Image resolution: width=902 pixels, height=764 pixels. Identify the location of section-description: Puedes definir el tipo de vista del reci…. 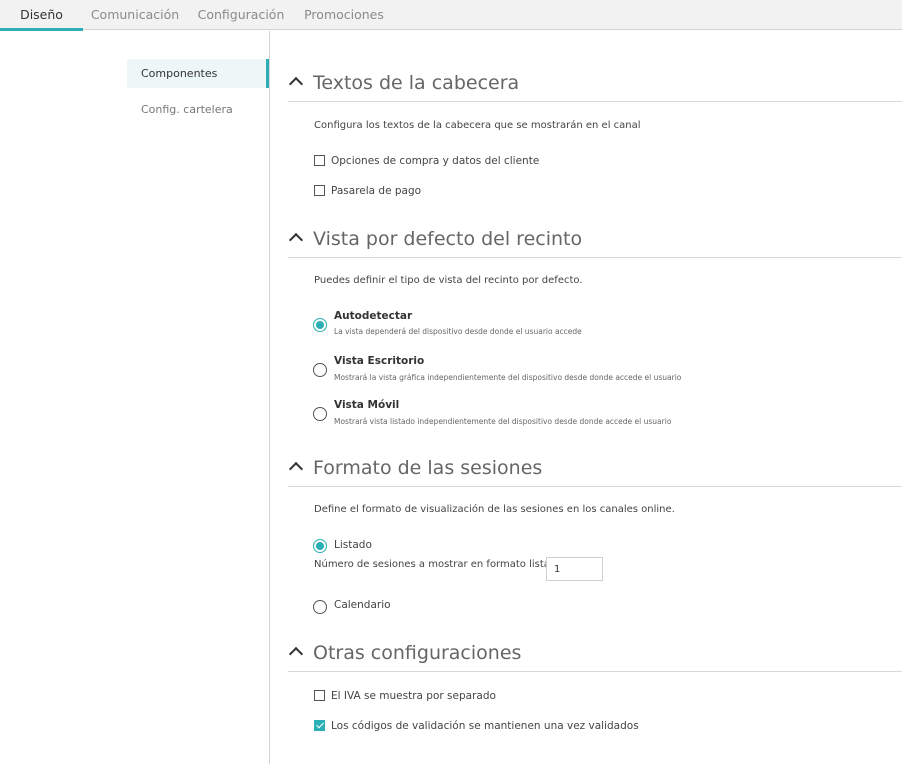
(448, 280).